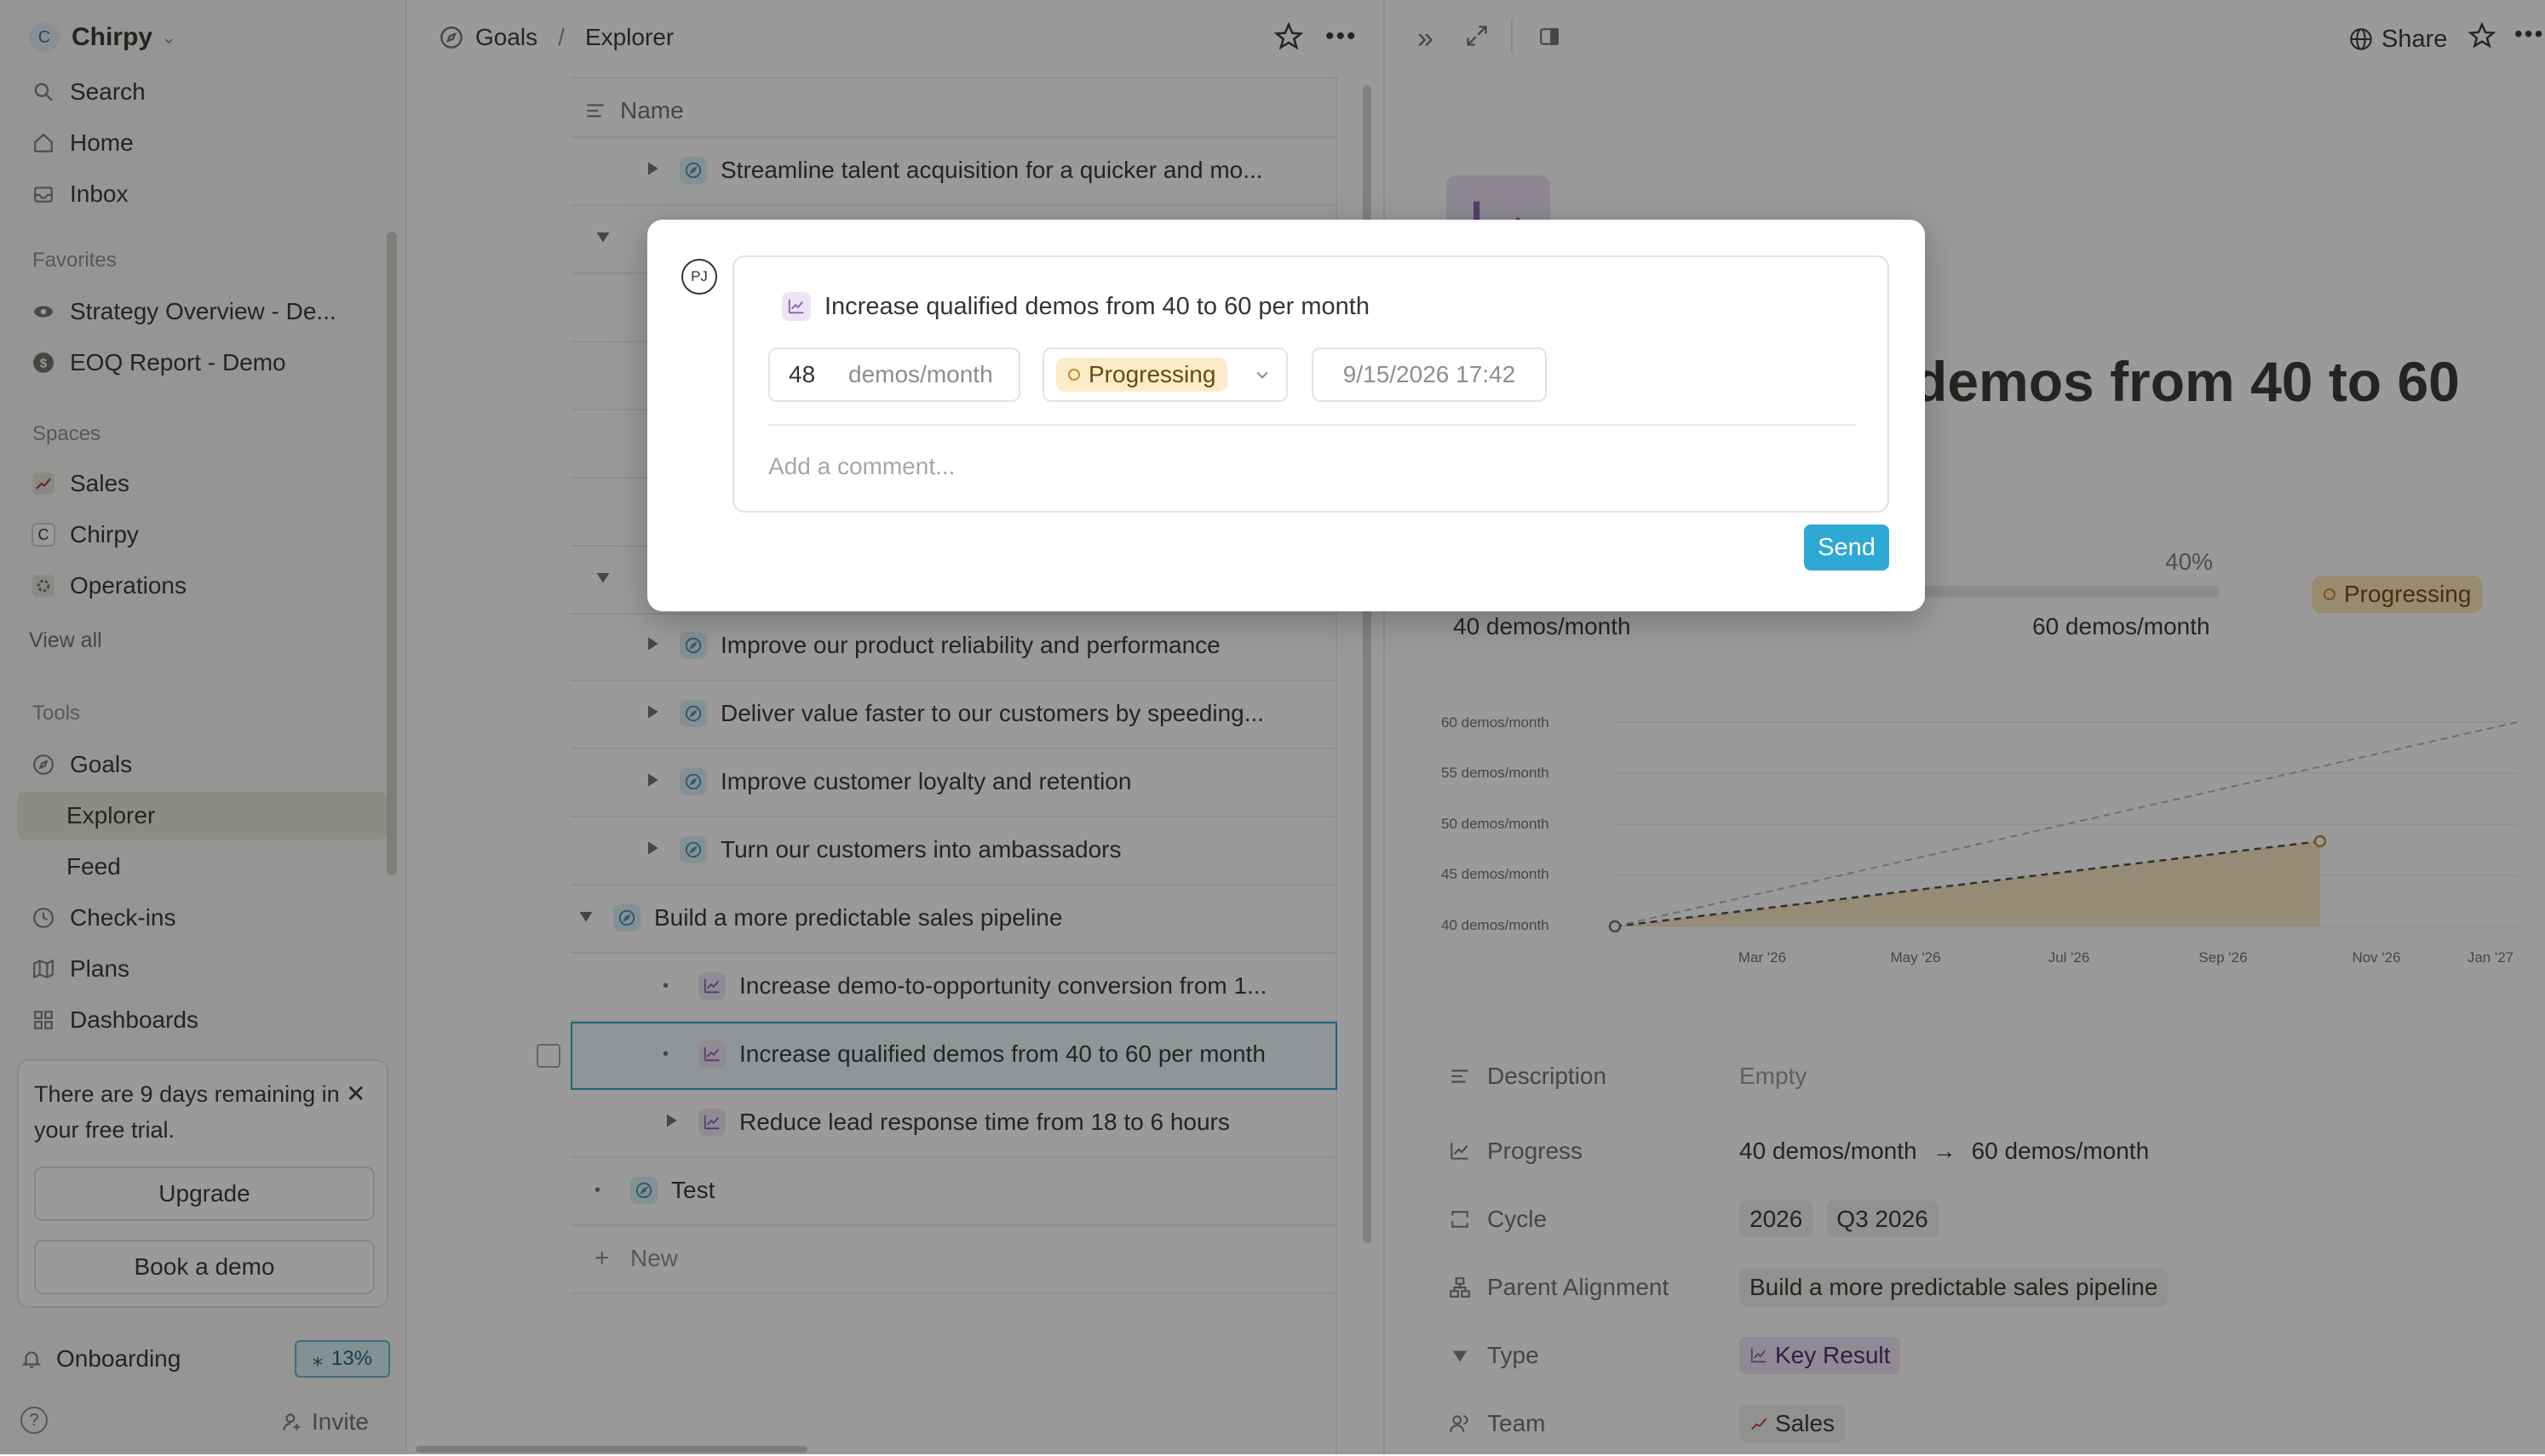 Image resolution: width=2545 pixels, height=1456 pixels. I want to click on status-badge: Progressing, so click(1142, 375).